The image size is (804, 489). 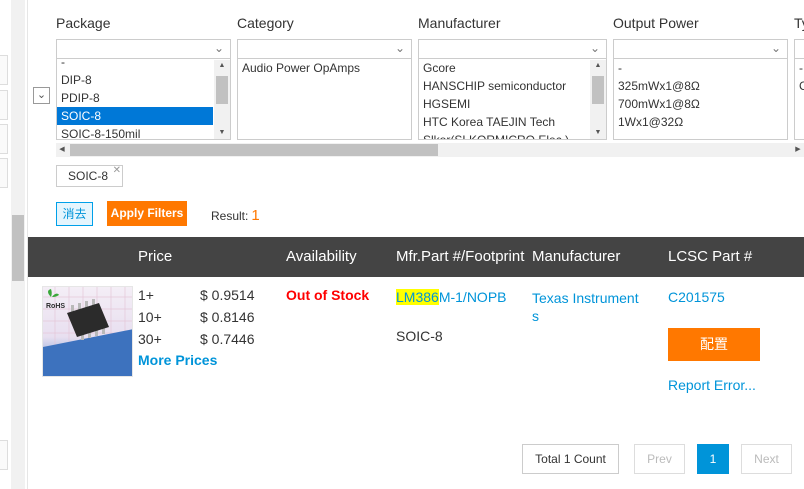 I want to click on close-icon: ✕, so click(x=117, y=171).